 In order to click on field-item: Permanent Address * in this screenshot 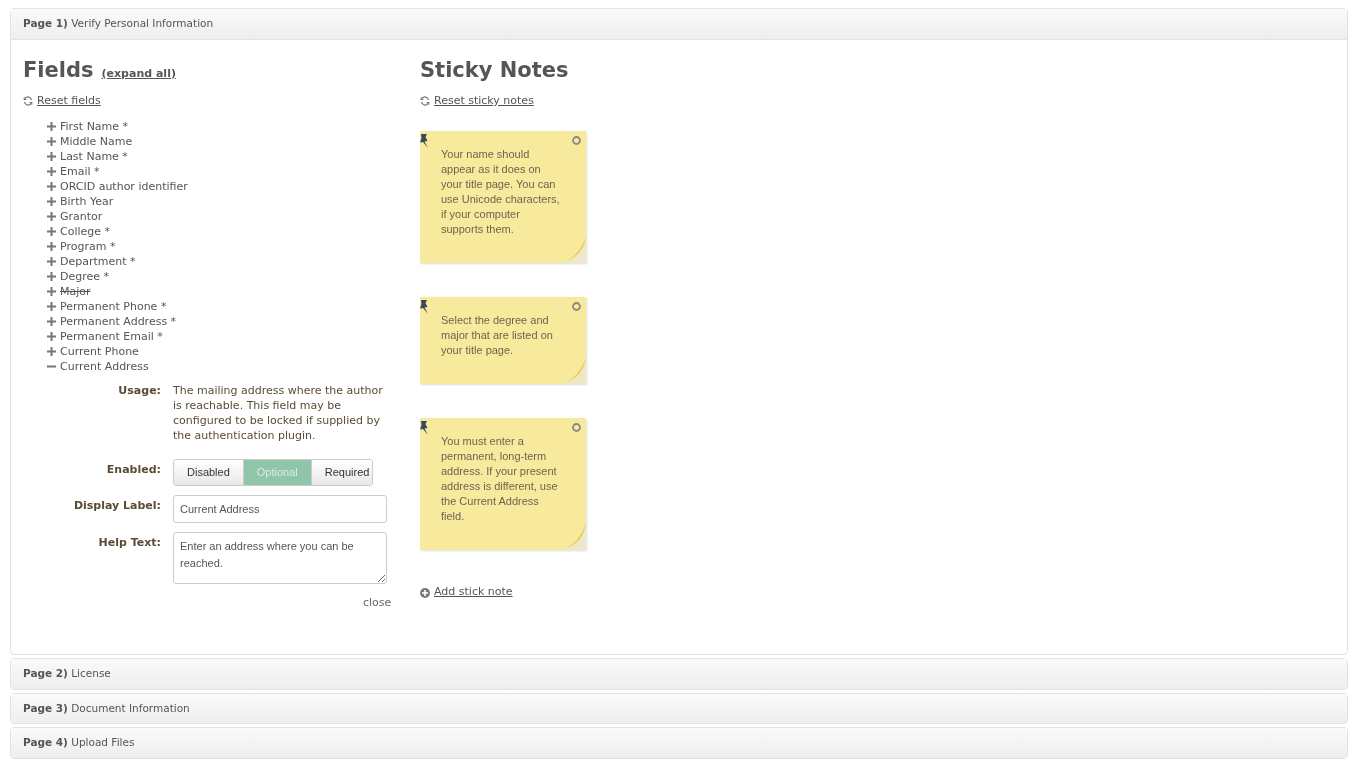, I will do `click(233, 322)`.